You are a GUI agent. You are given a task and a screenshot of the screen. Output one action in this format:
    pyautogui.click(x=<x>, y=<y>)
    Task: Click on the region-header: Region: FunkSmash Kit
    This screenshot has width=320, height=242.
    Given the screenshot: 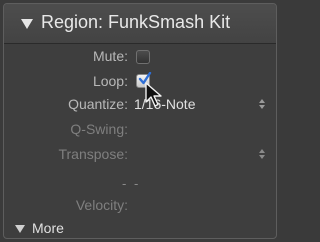 What is the action you would take?
    pyautogui.click(x=140, y=24)
    